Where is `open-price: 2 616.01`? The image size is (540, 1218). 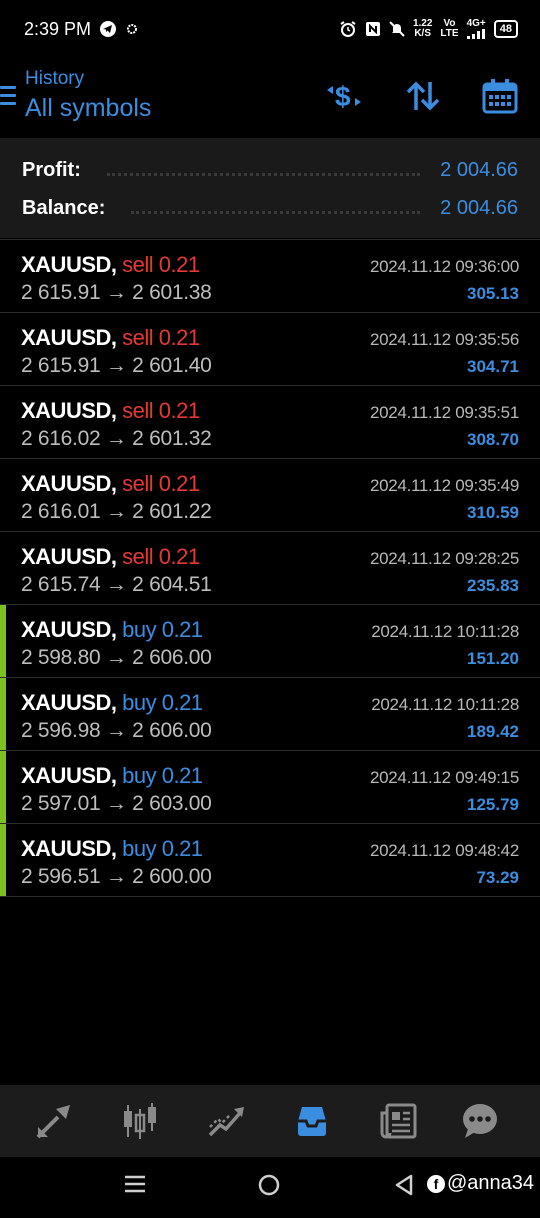
open-price: 2 616.01 is located at coordinates (61, 511).